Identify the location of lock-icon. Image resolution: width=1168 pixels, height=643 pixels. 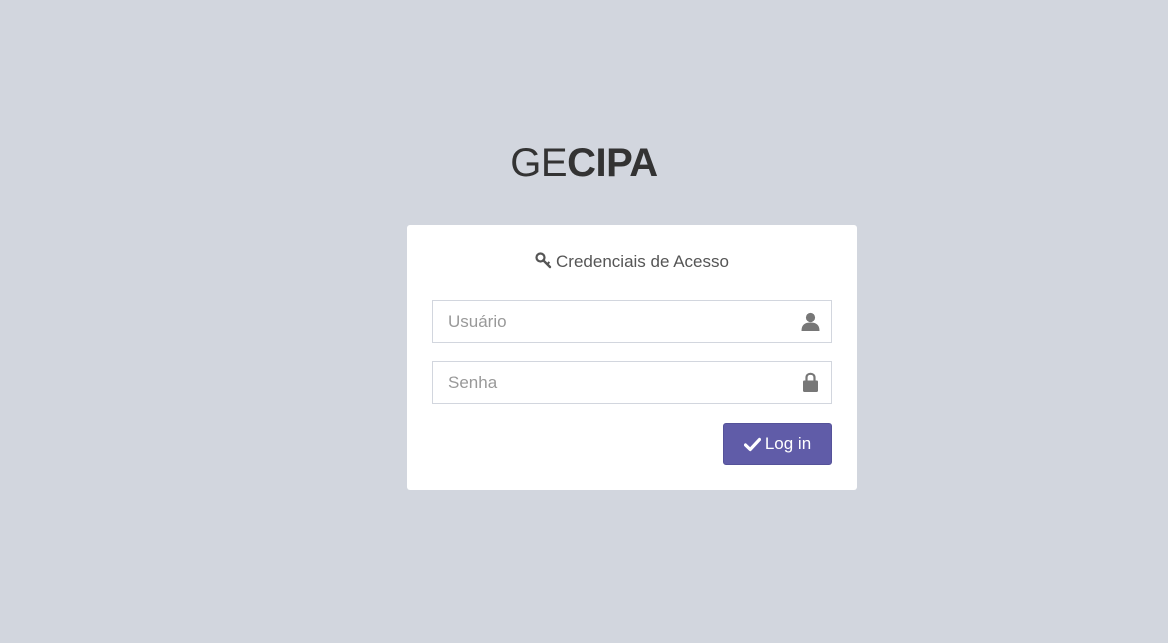
(810, 382).